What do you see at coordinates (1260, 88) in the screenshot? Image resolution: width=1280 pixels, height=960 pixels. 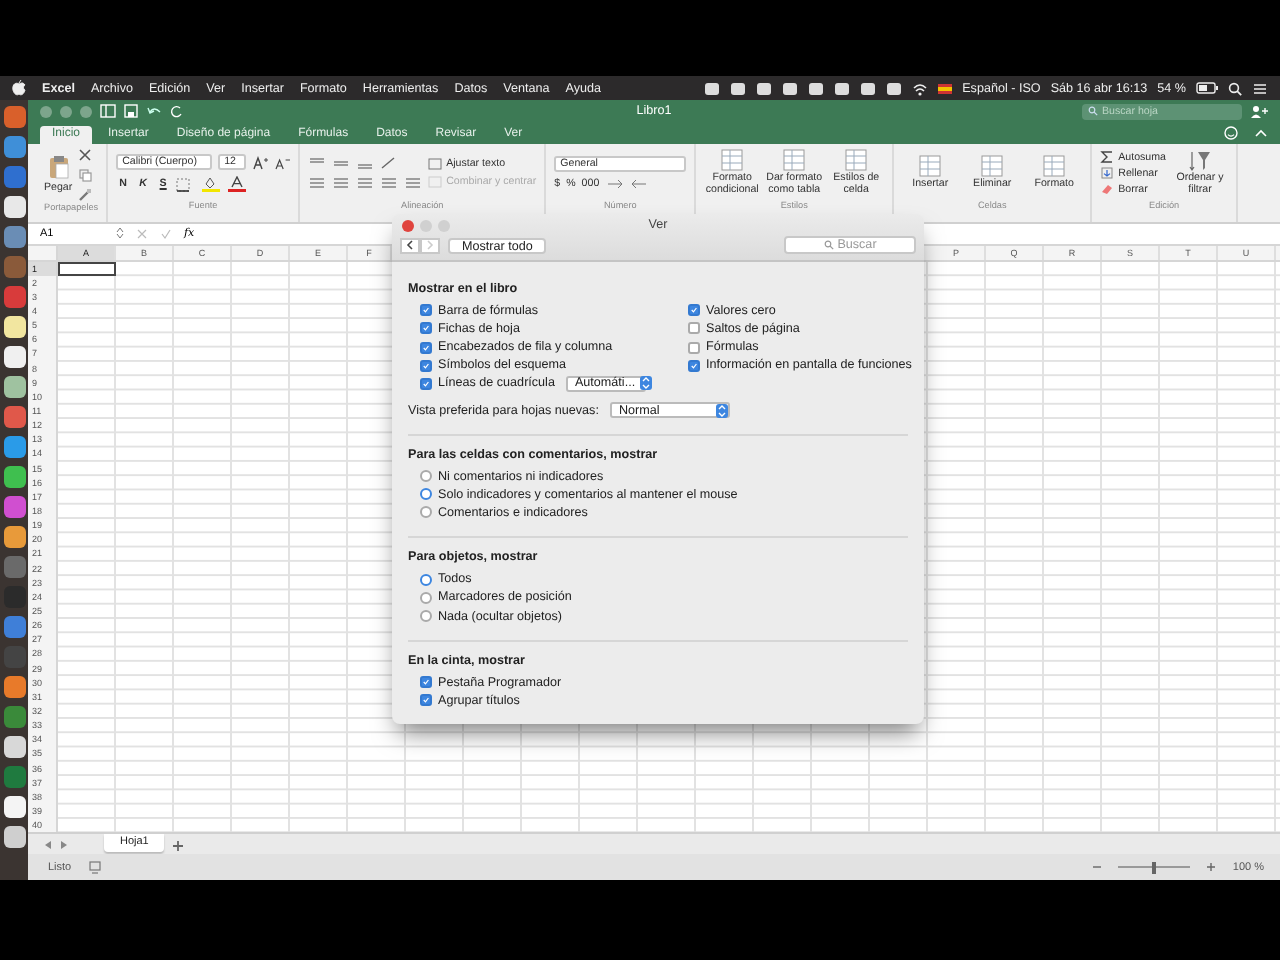 I see `list-icon` at bounding box center [1260, 88].